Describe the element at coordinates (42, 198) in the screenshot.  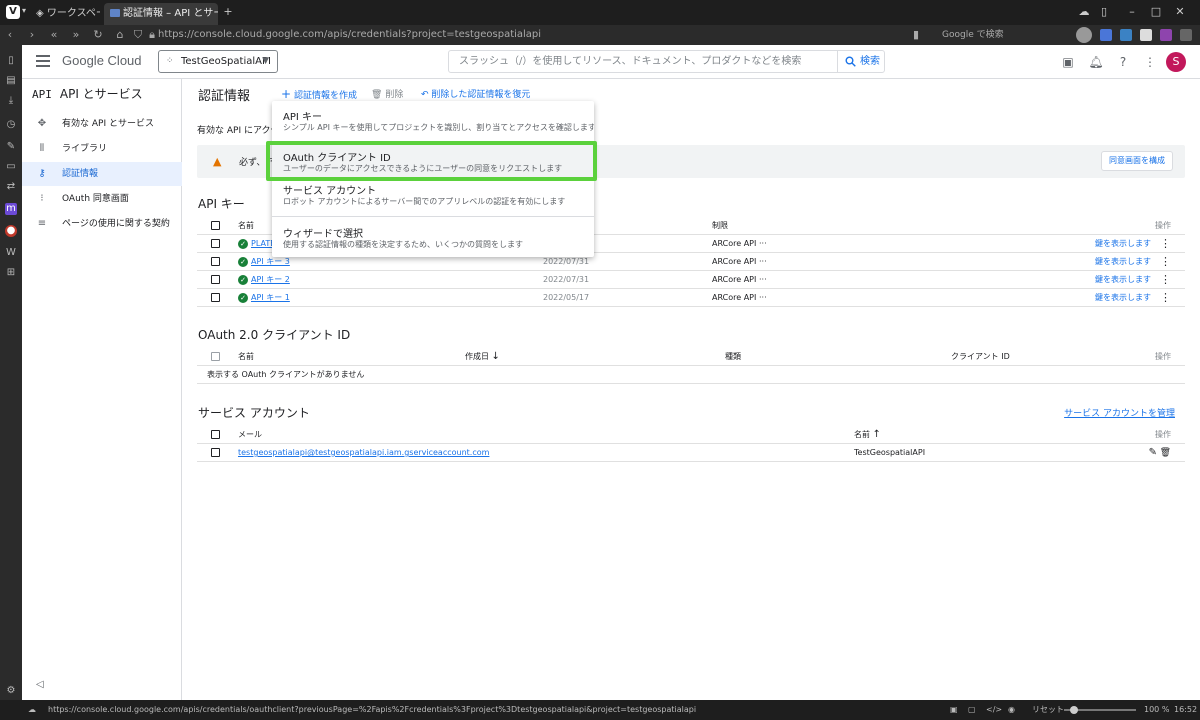
I see `consent-icon: ⁝` at that location.